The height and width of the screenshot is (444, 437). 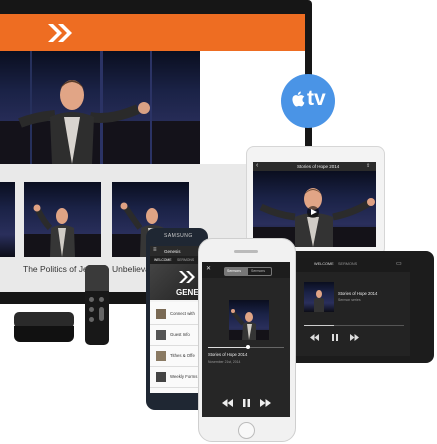 What do you see at coordinates (318, 166) in the screenshot?
I see `tablet-title: Stories of Hope 2014` at bounding box center [318, 166].